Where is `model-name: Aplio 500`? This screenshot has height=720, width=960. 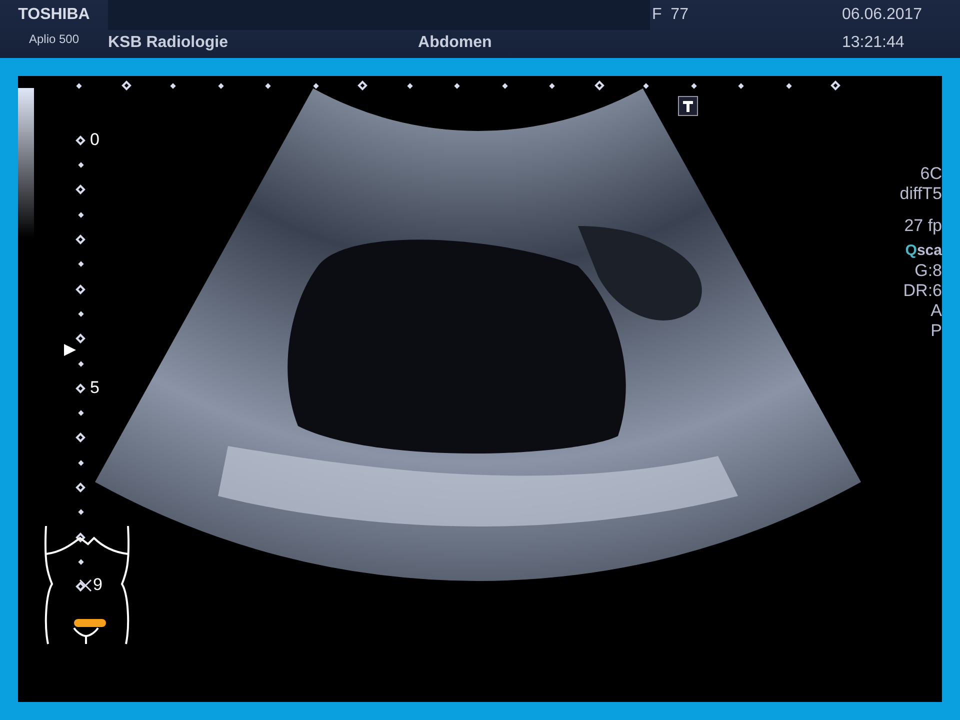
model-name: Aplio 500 is located at coordinates (54, 39).